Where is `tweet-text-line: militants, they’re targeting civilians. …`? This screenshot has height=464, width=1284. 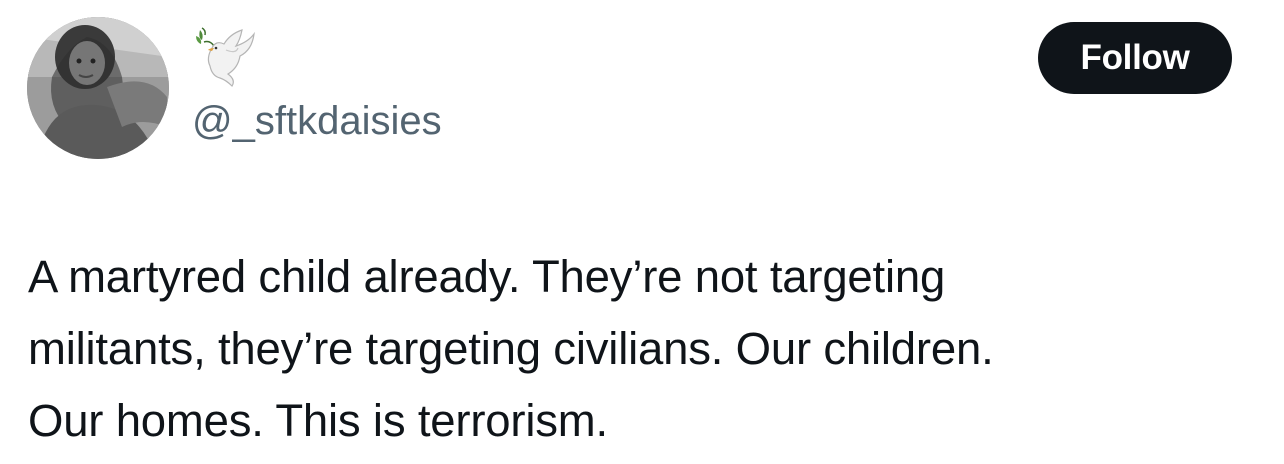 tweet-text-line: militants, they’re targeting civilians. … is located at coordinates (511, 348).